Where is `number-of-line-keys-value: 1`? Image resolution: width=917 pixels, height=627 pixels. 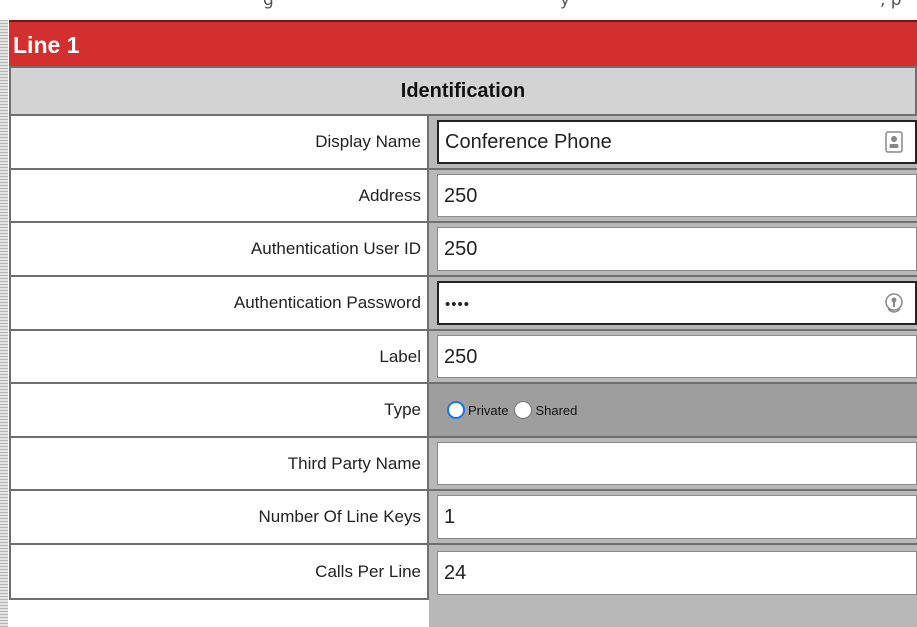 number-of-line-keys-value: 1 is located at coordinates (450, 517).